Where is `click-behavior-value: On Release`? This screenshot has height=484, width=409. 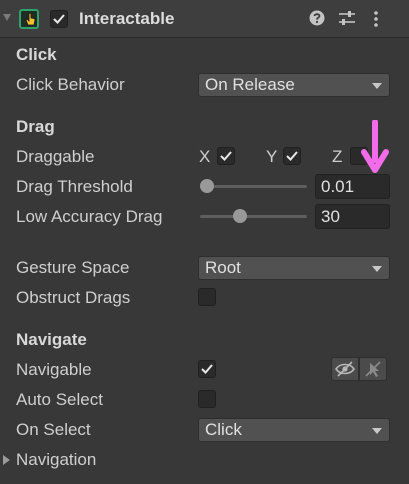
click-behavior-value: On Release is located at coordinates (250, 84).